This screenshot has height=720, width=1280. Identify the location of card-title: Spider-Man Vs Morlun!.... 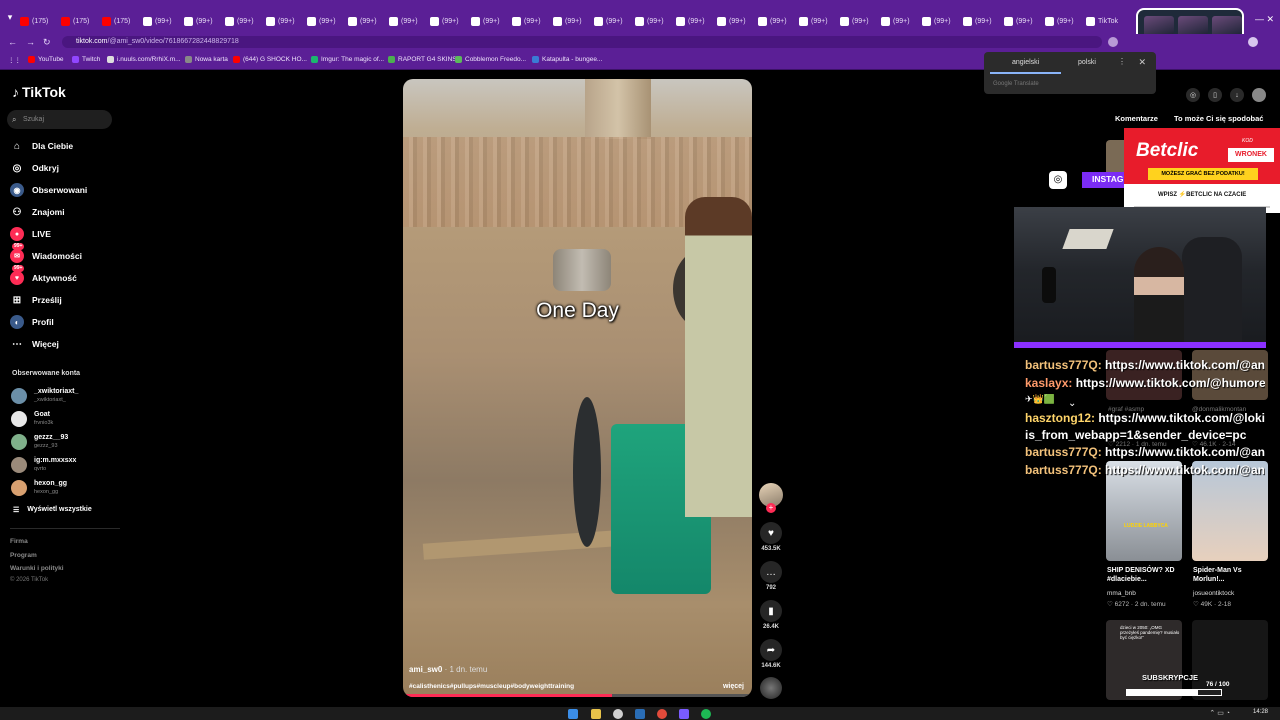
(1231, 575).